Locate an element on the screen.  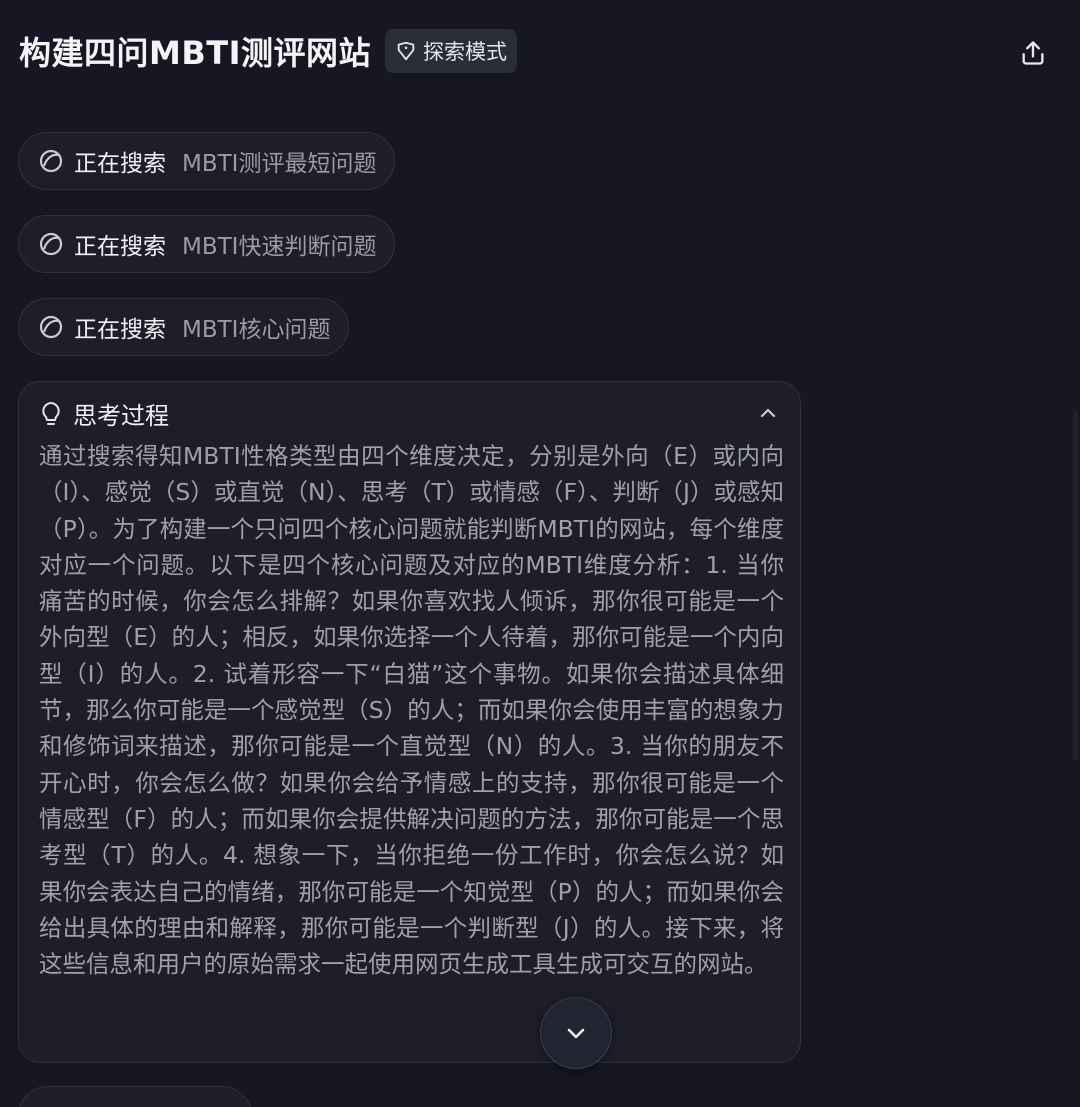
explore-mode-badge: 探索模式 is located at coordinates (450, 51).